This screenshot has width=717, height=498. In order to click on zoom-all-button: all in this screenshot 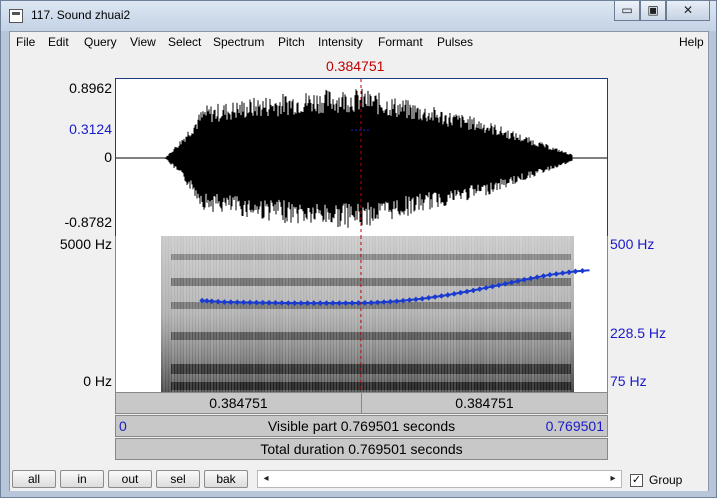, I will do `click(34, 479)`.